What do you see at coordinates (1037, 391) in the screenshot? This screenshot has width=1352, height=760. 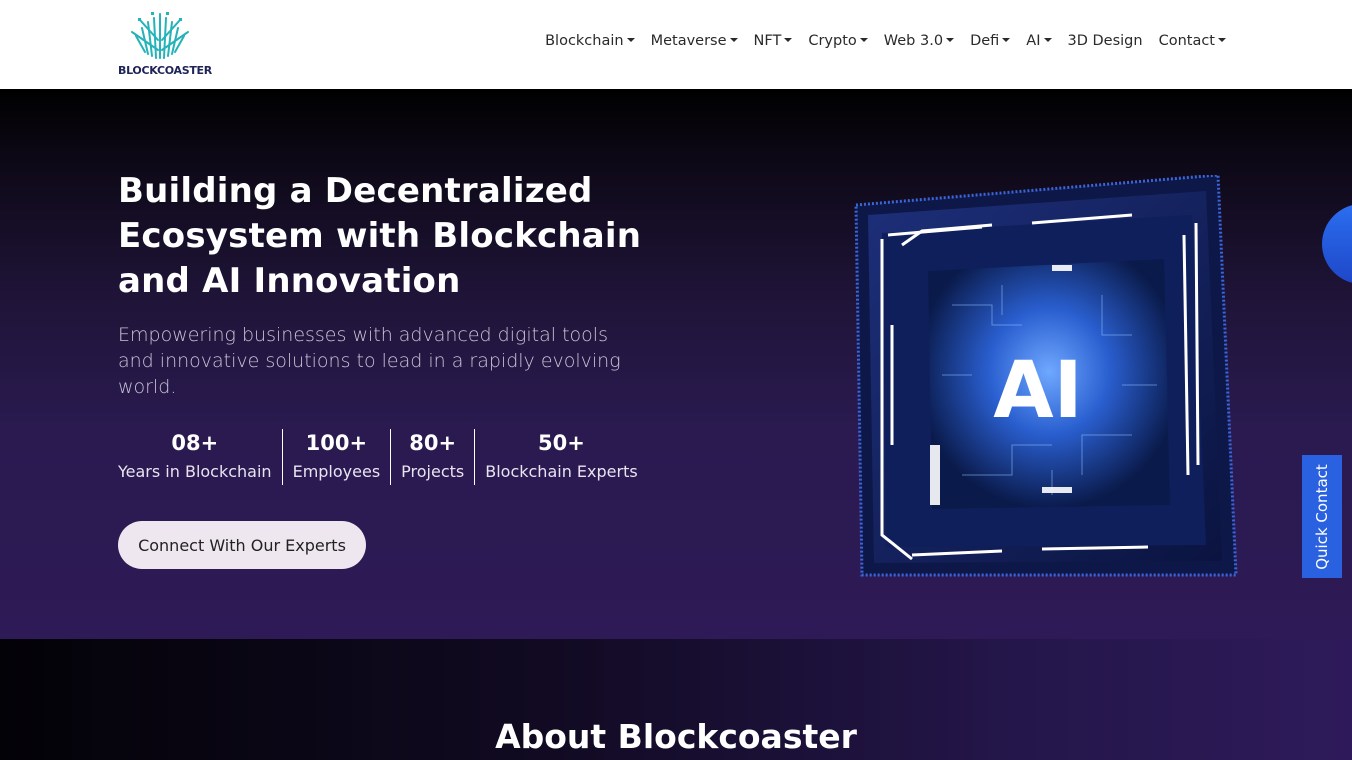 I see `cube-ai-text: AI` at bounding box center [1037, 391].